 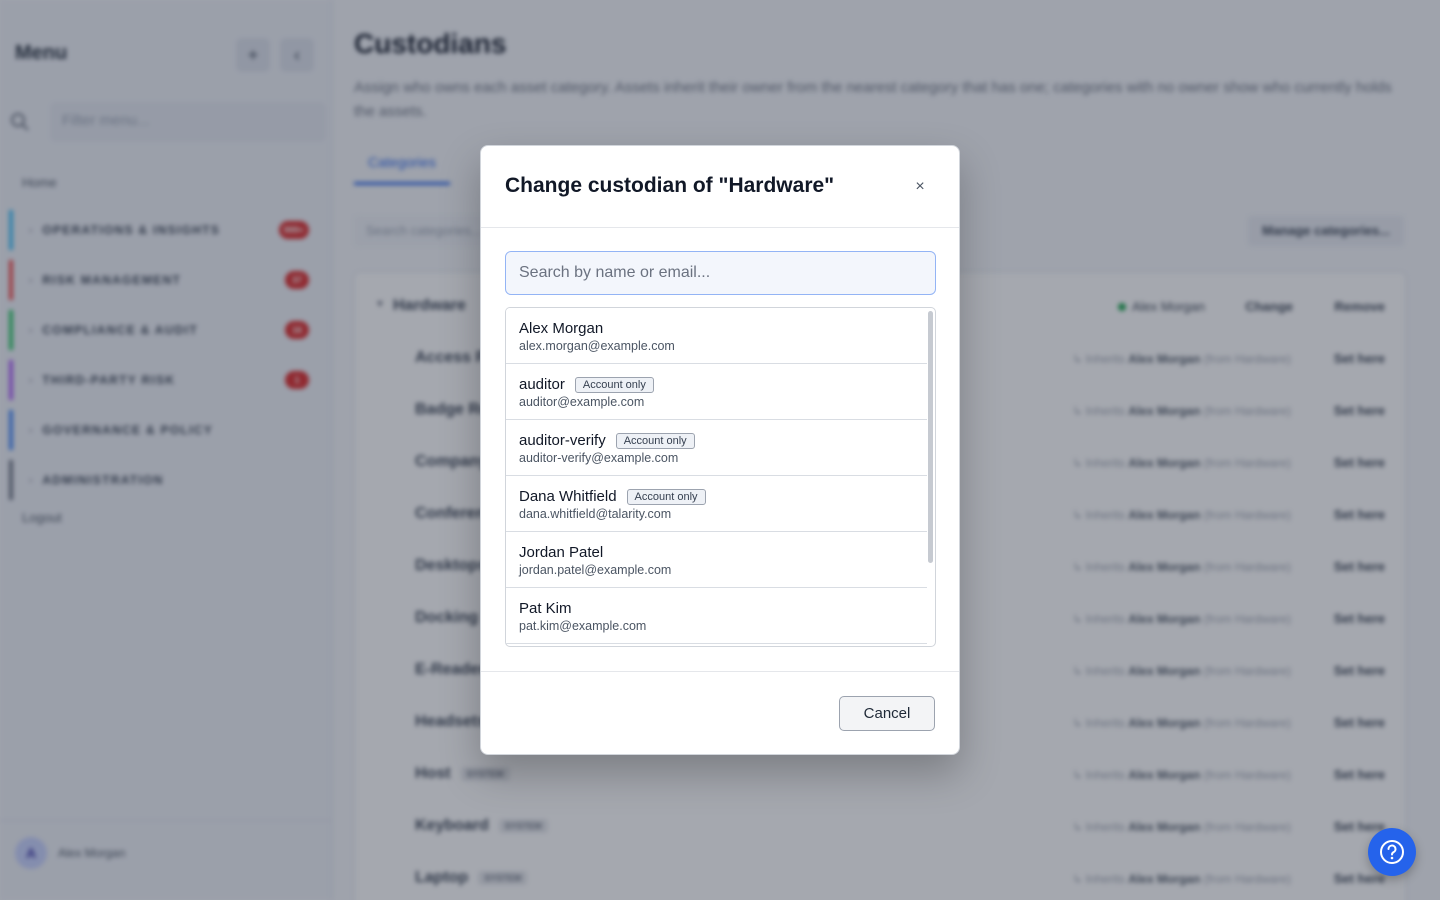 What do you see at coordinates (716, 392) in the screenshot?
I see `custodian-option: auditor Account only auditor@example.com` at bounding box center [716, 392].